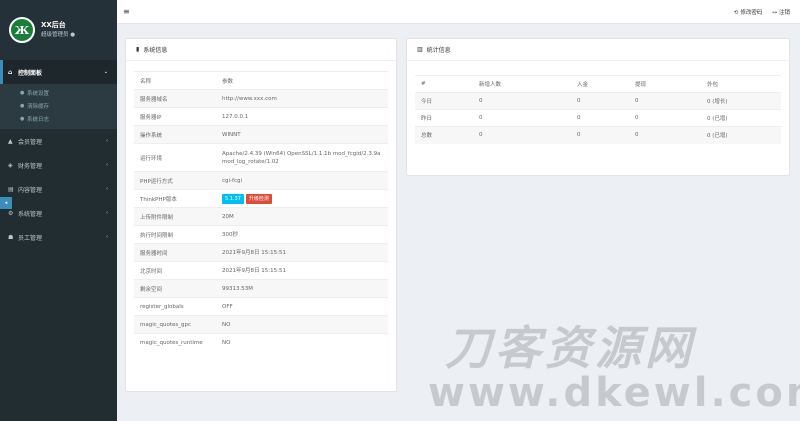  I want to click on row-value: 127.0.0.1, so click(302, 116).